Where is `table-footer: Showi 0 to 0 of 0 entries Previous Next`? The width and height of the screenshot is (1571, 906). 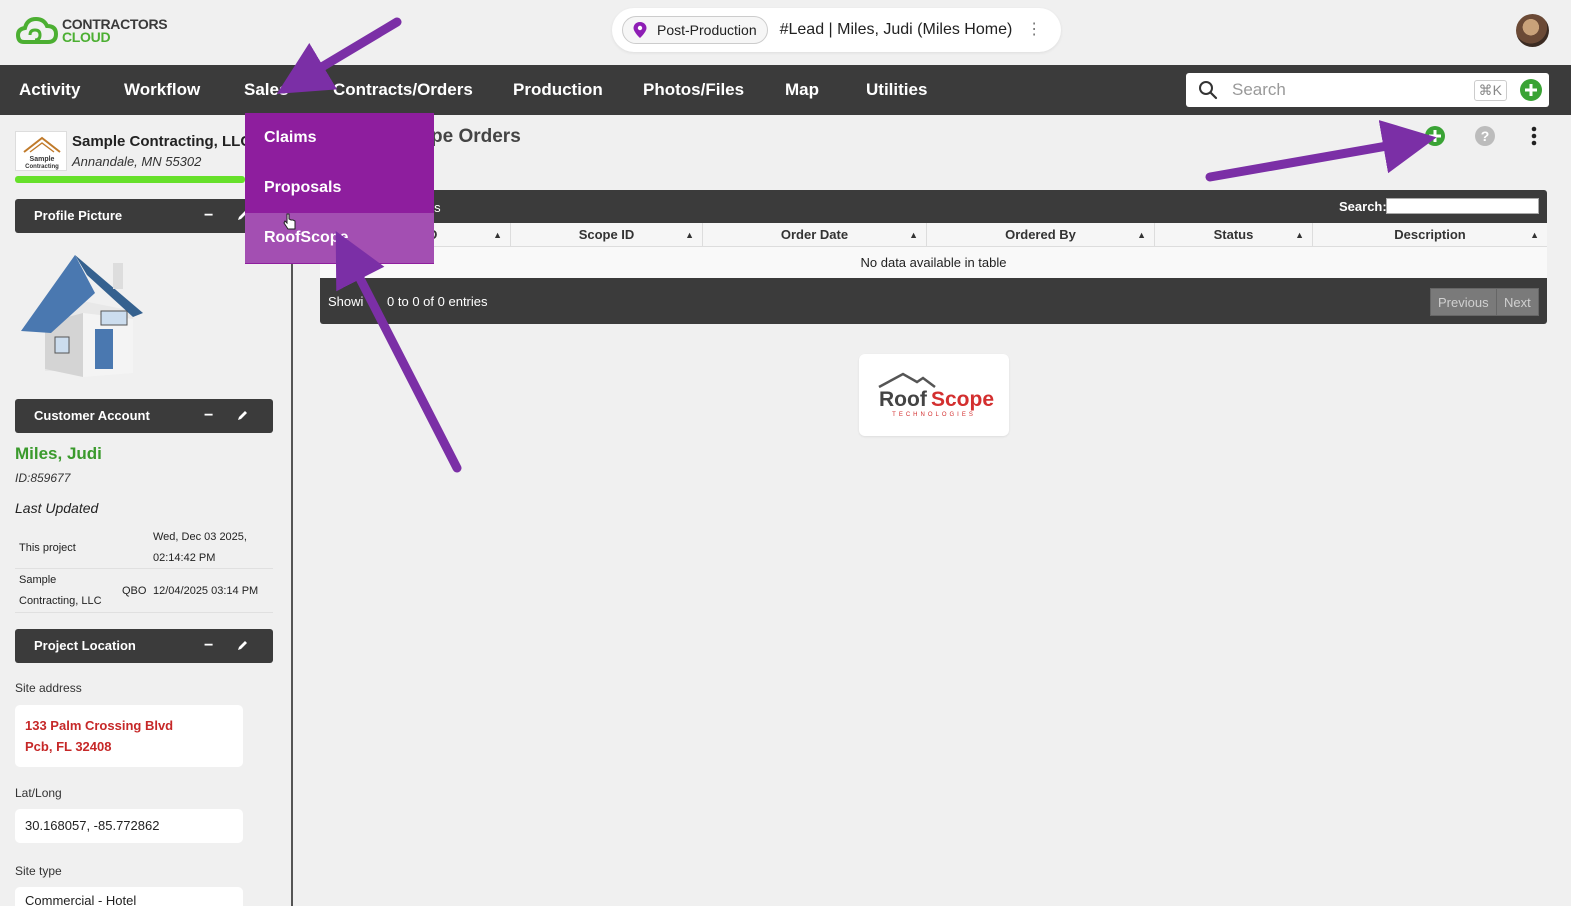 table-footer: Showi 0 to 0 of 0 entries Previous Next is located at coordinates (933, 301).